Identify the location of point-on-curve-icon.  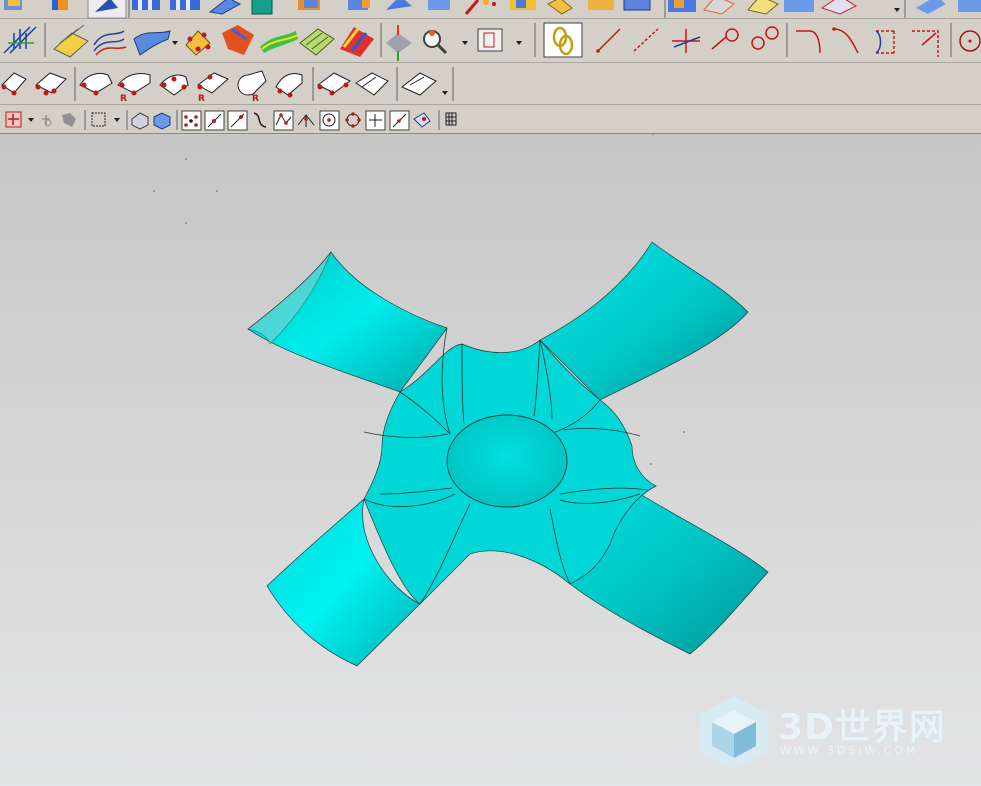
(375, 120).